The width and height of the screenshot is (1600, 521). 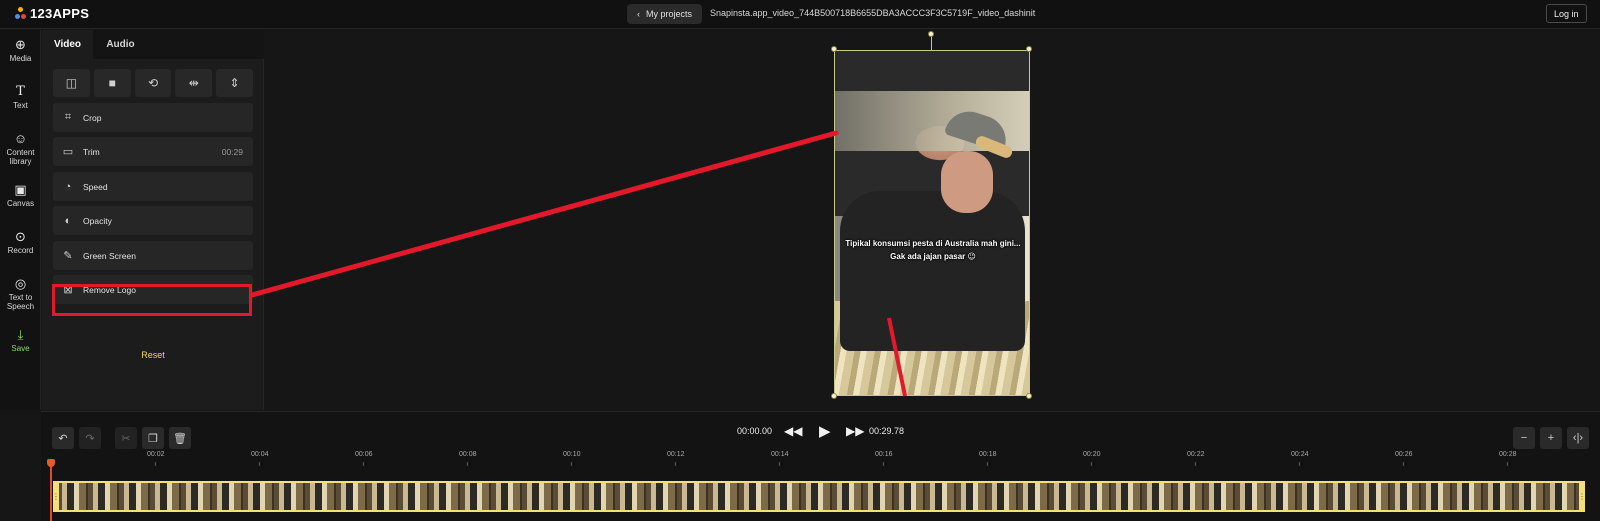 I want to click on speed-option: ◔ Speed, so click(x=153, y=186).